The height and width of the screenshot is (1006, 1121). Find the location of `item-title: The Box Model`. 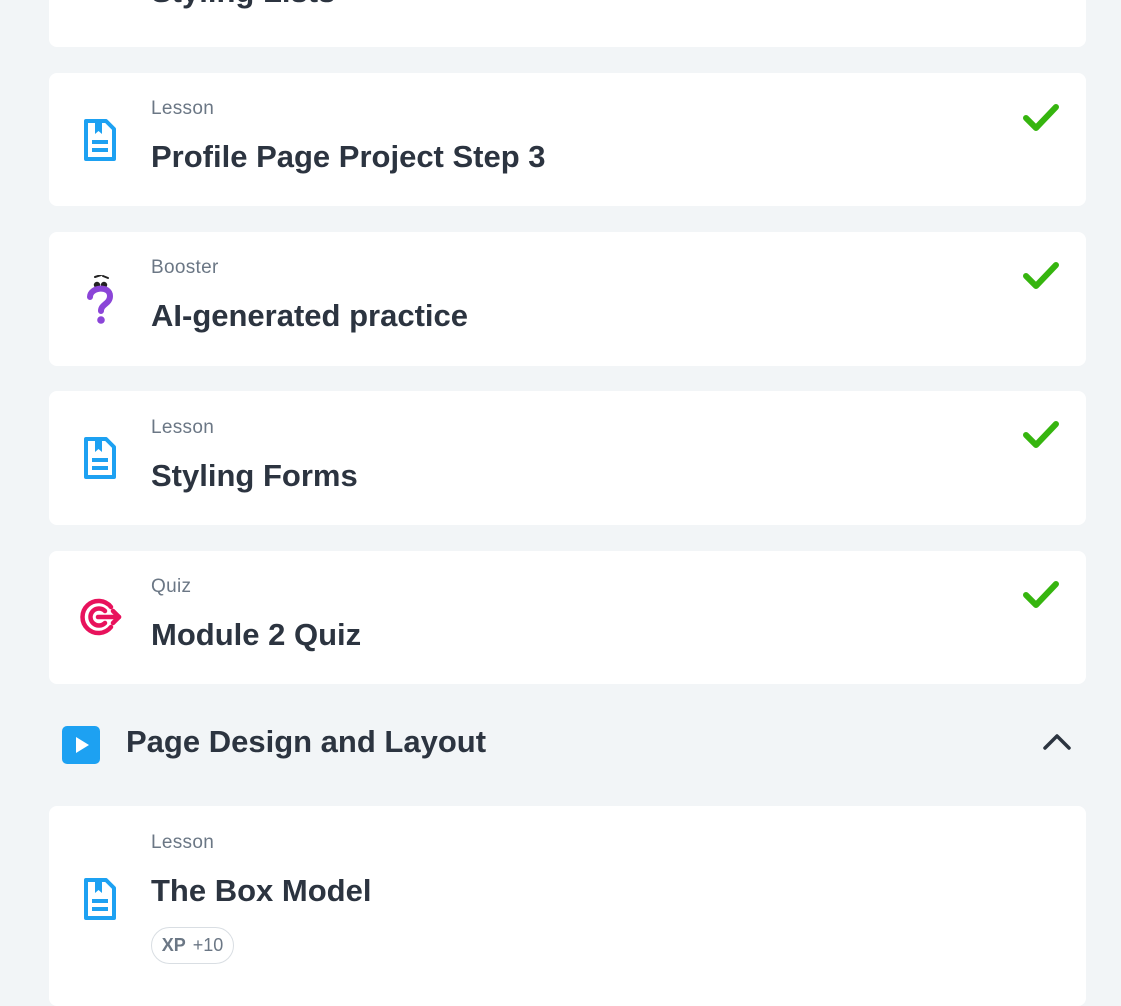

item-title: The Box Model is located at coordinates (261, 890).